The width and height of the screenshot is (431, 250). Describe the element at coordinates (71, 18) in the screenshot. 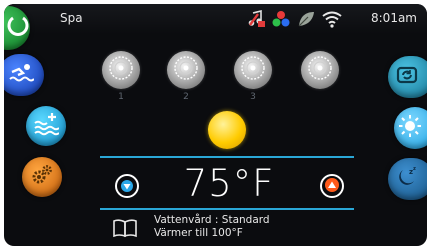

I see `app-title: Spa` at that location.